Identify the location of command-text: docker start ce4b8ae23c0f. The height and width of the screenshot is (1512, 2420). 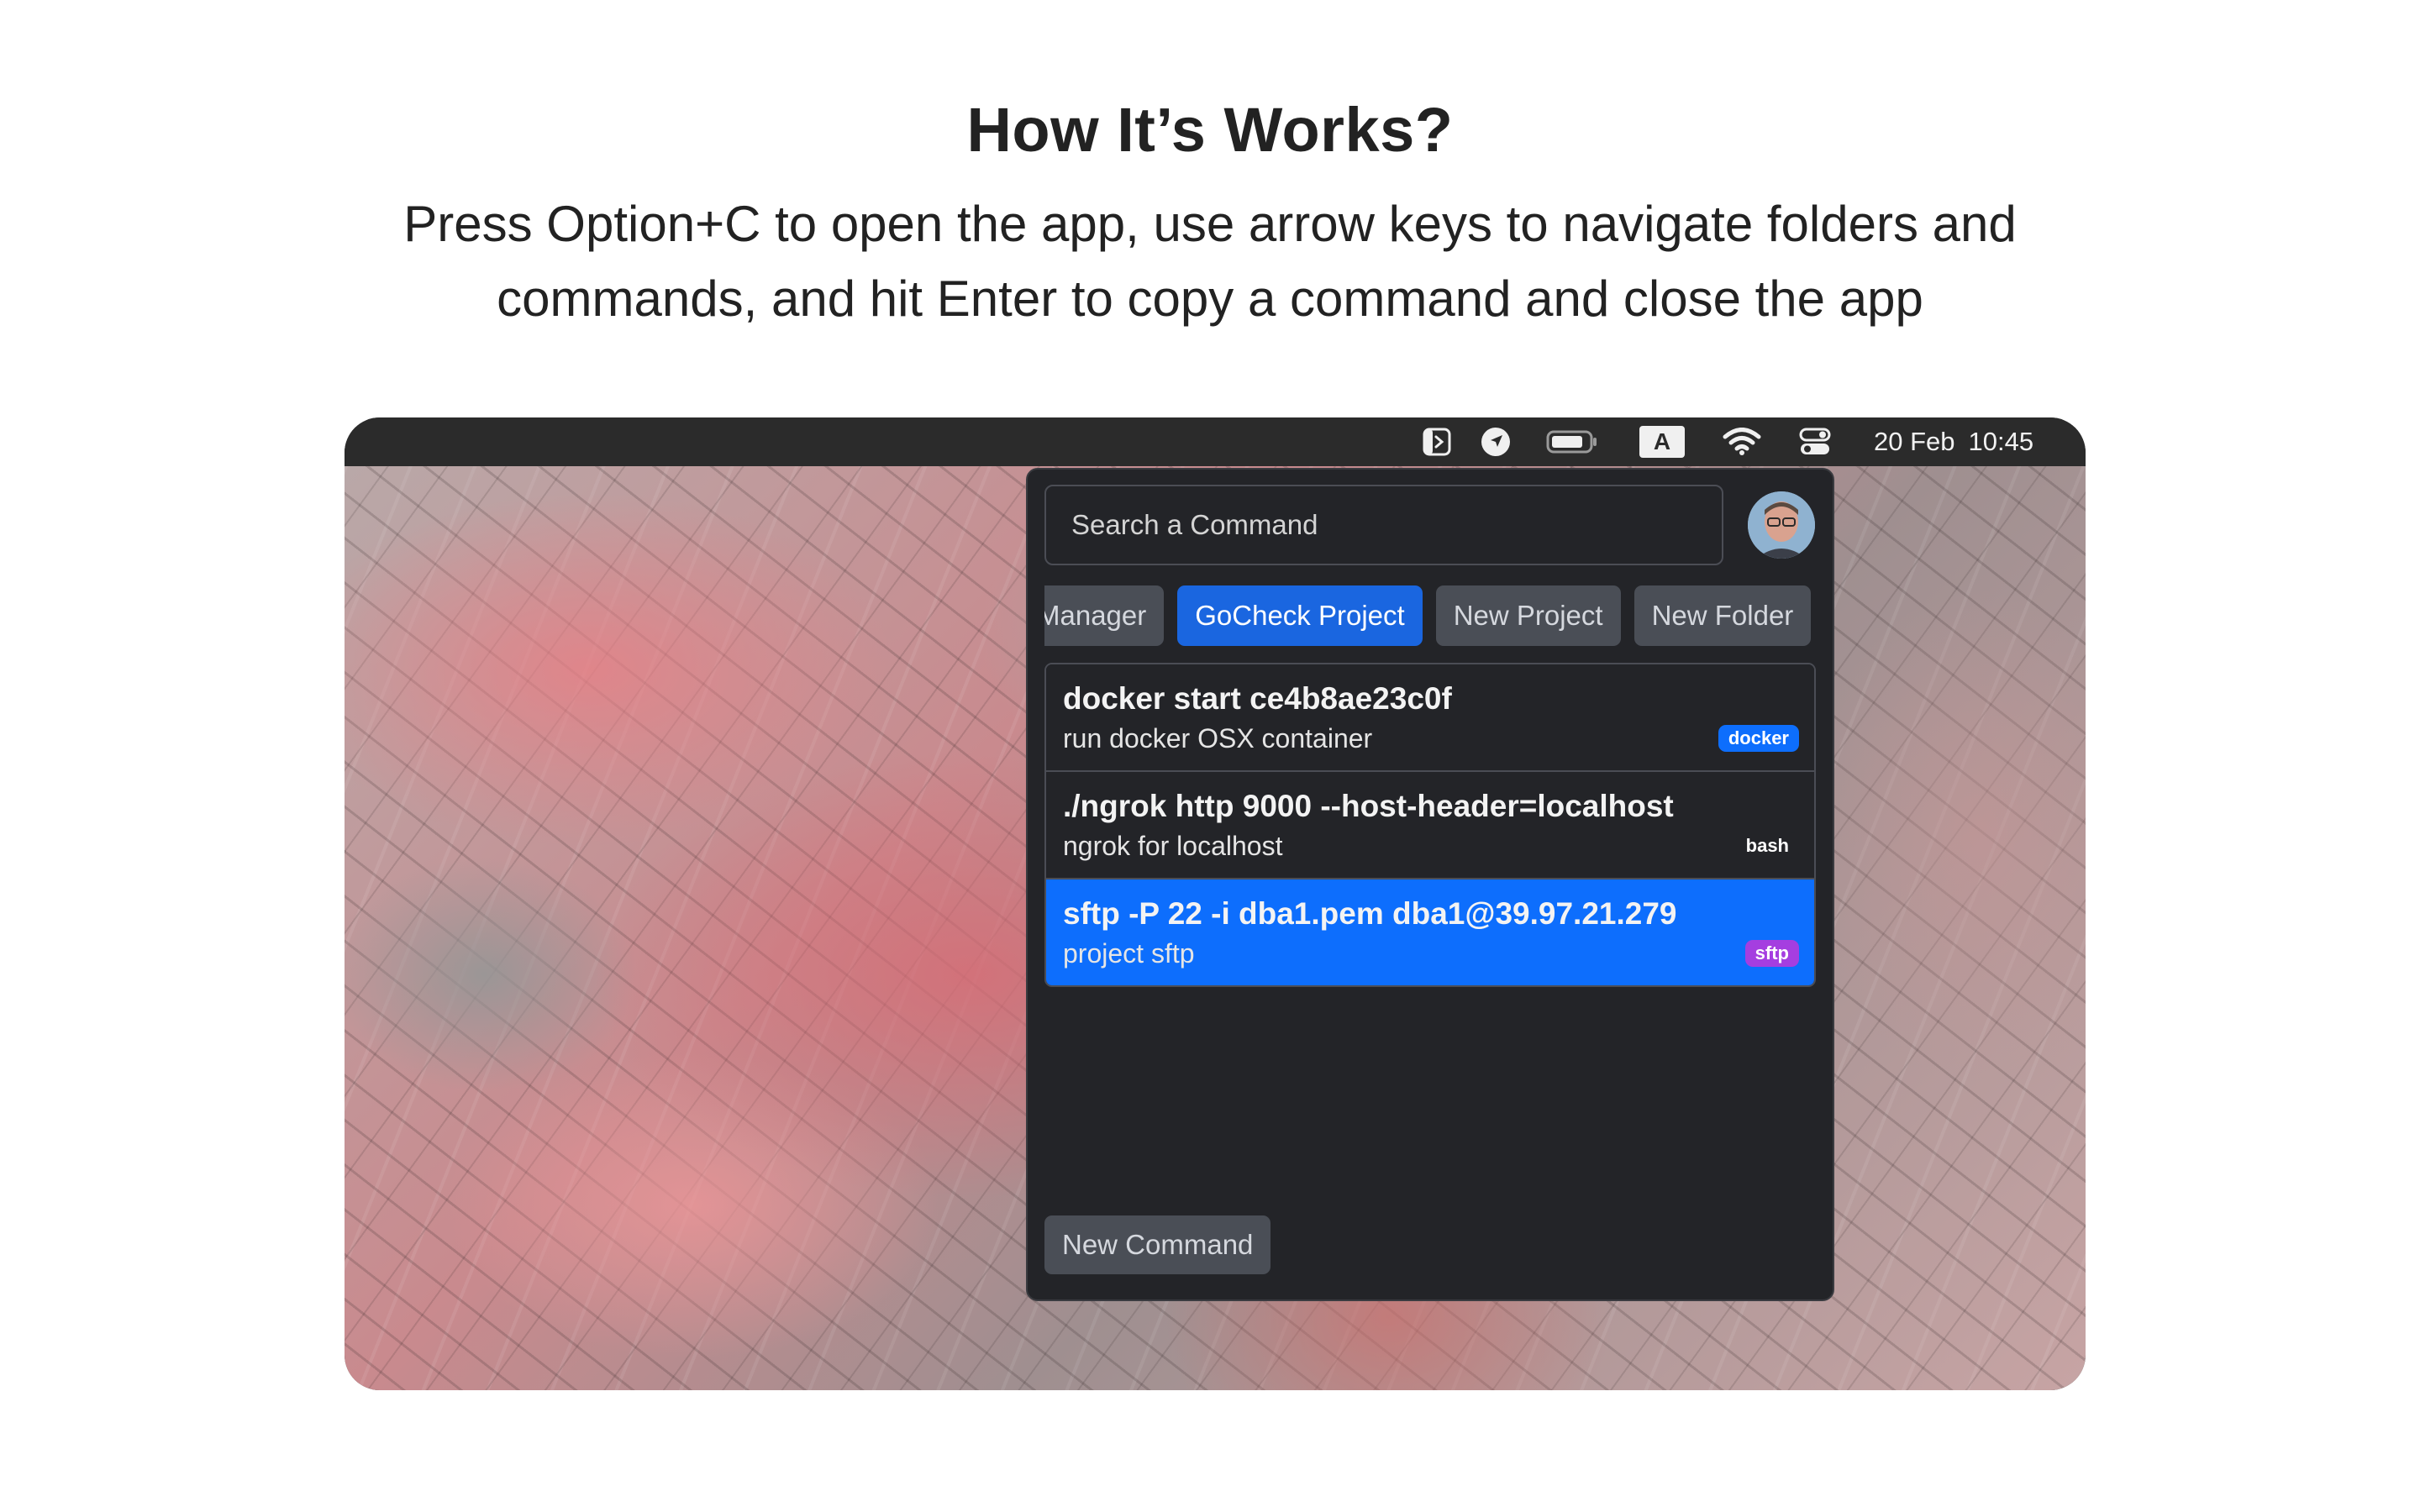
(1257, 698).